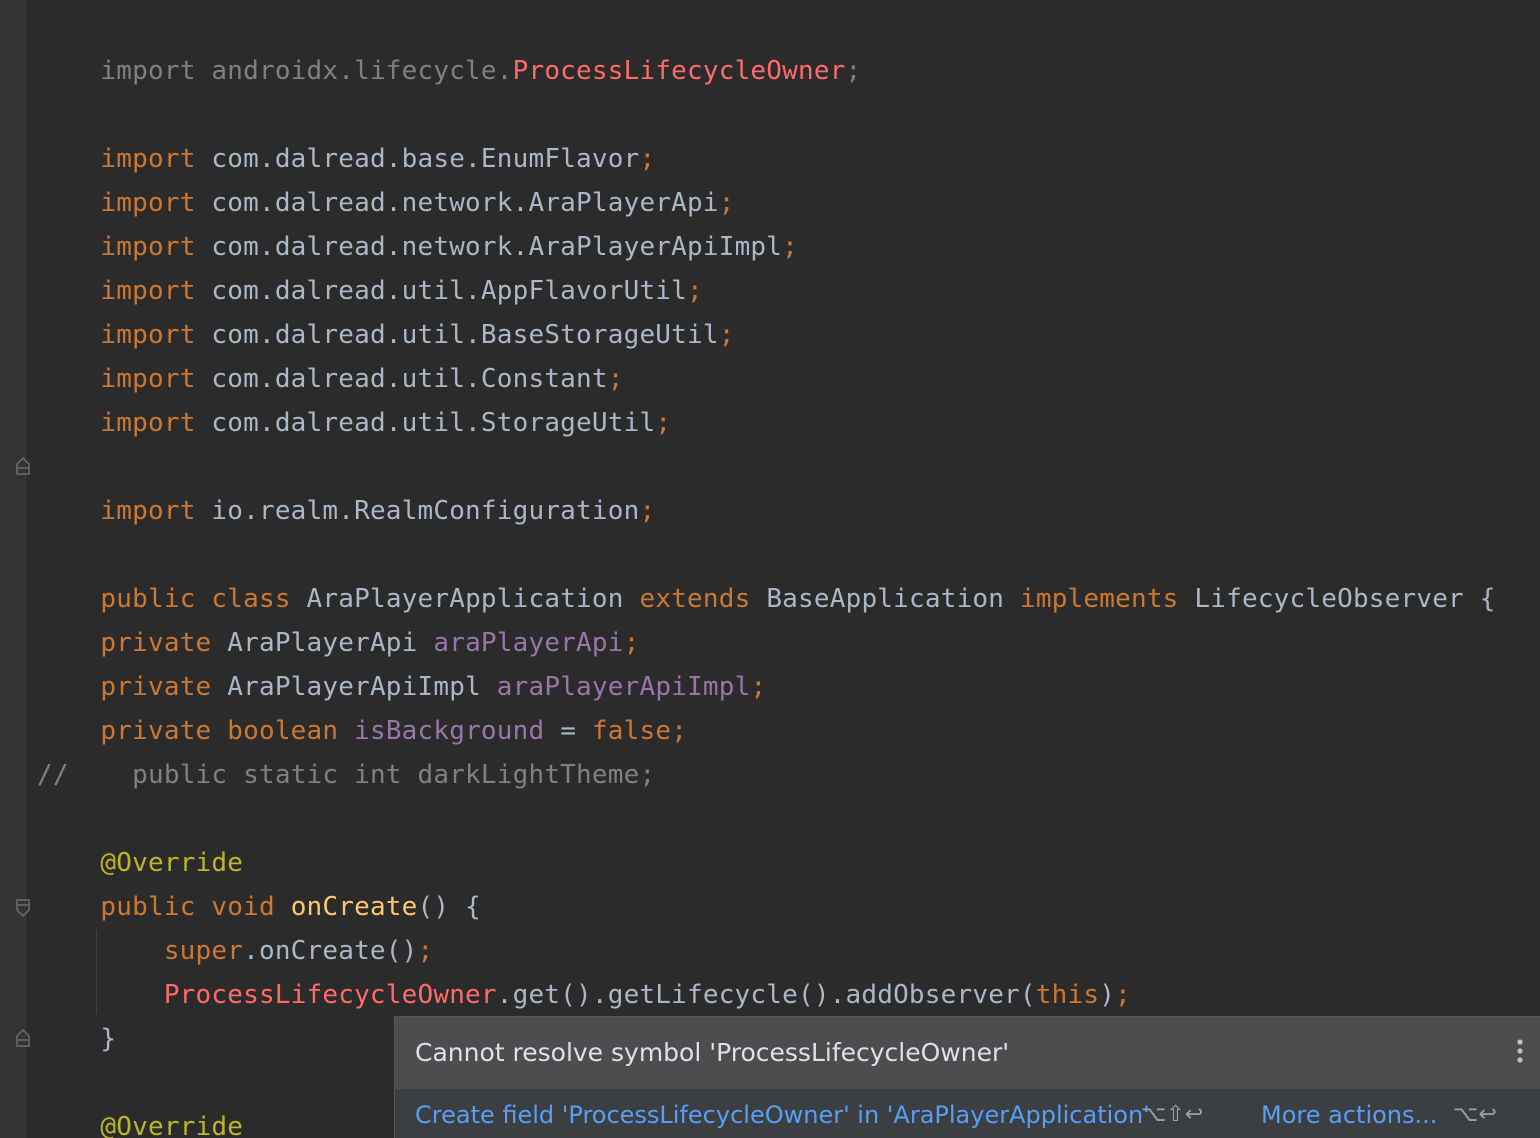  What do you see at coordinates (449, 731) in the screenshot?
I see `field-name: isBackground` at bounding box center [449, 731].